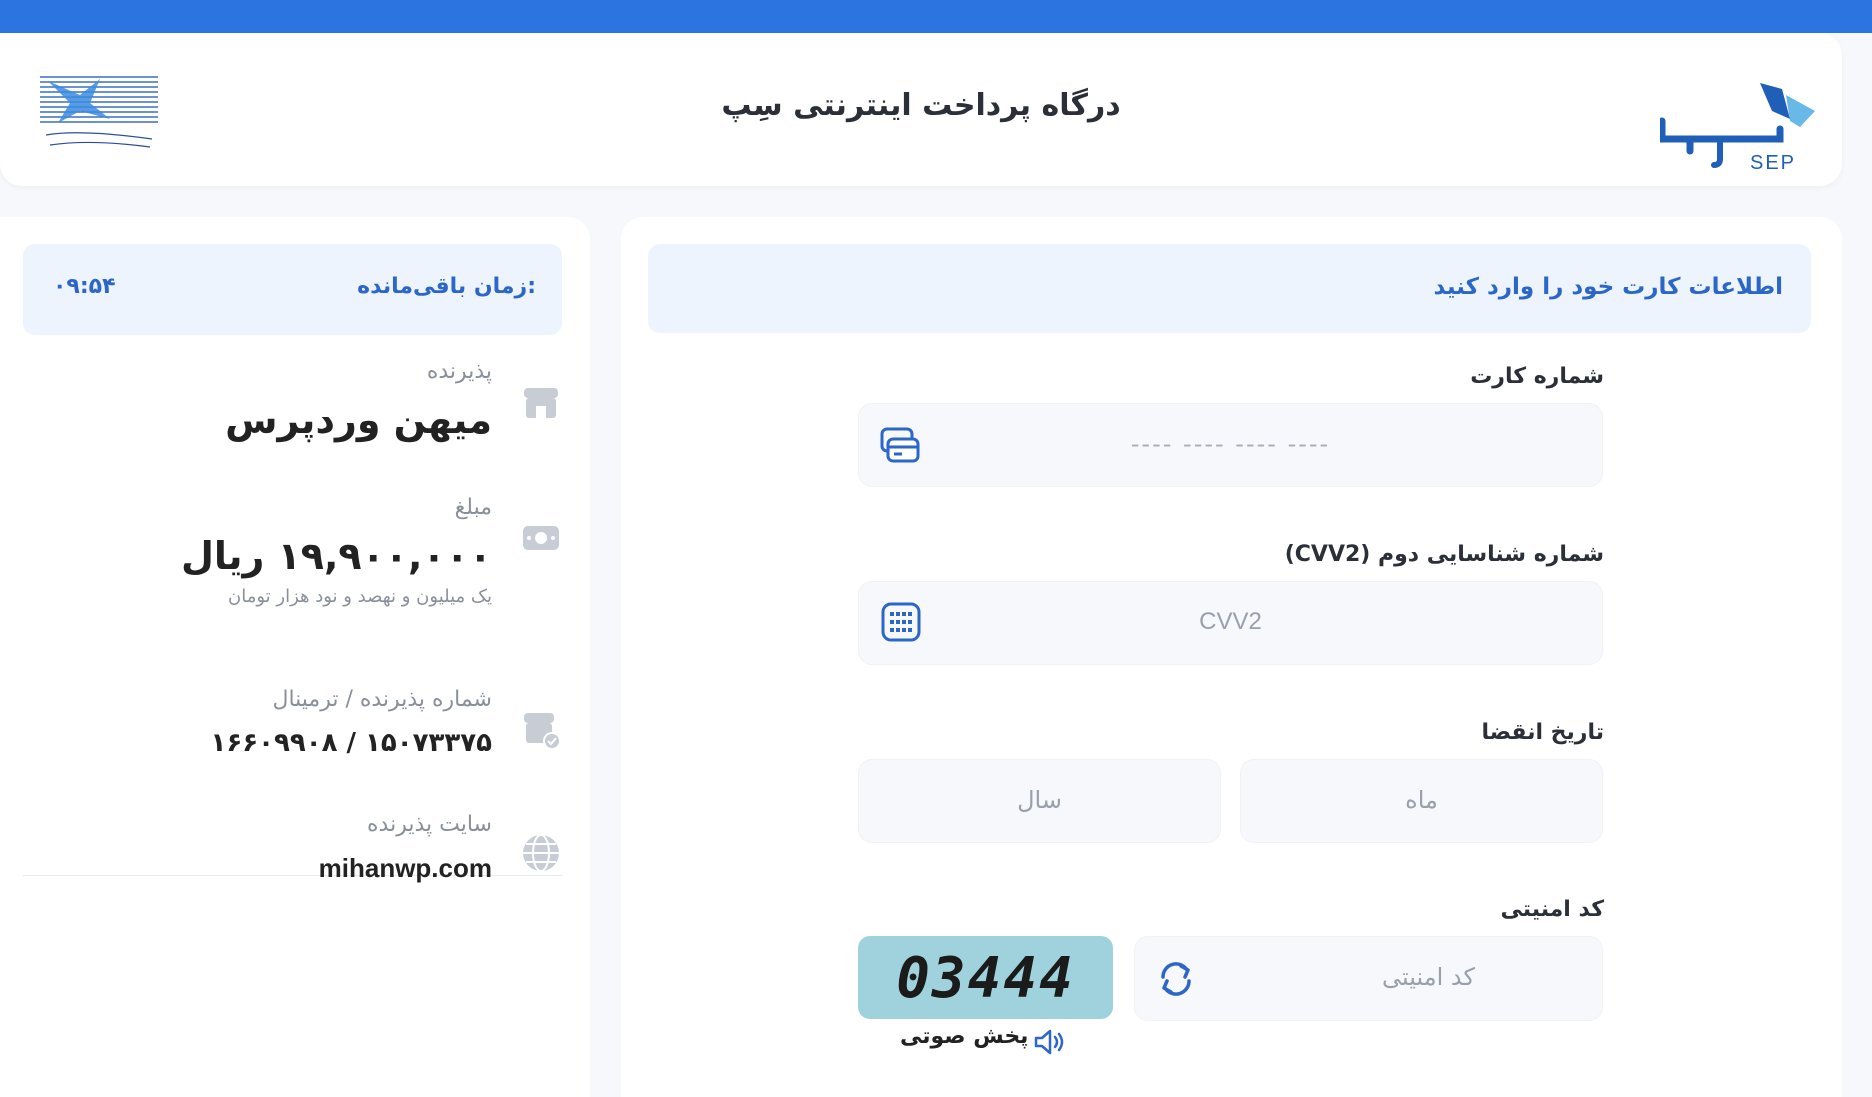  Describe the element at coordinates (1049, 1042) in the screenshot. I see `speaker-icon` at that location.